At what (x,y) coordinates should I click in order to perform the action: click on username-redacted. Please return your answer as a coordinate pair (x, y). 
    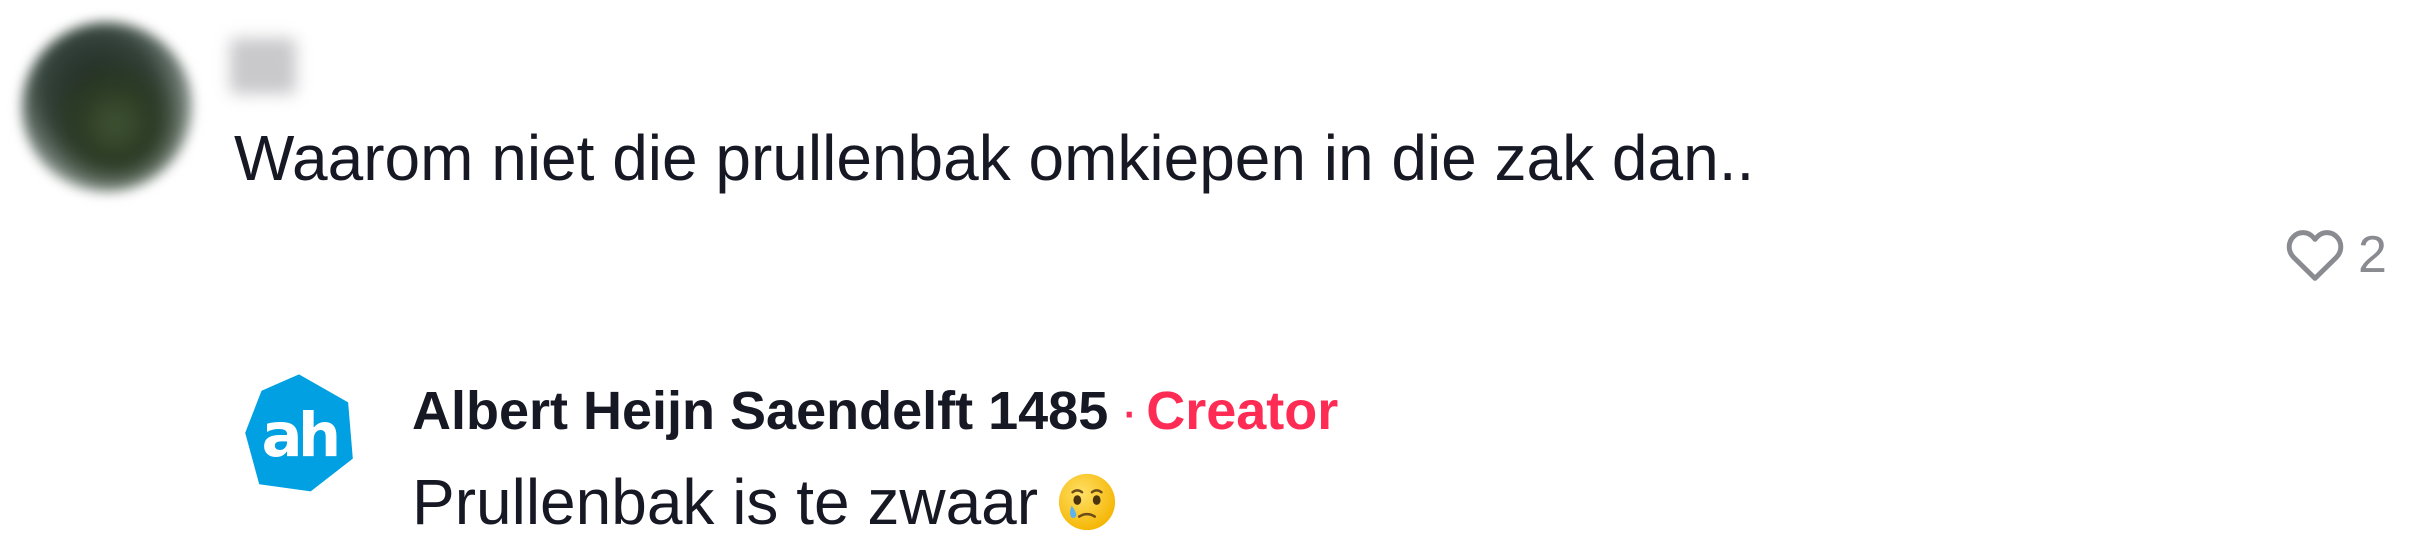
    Looking at the image, I should click on (263, 66).